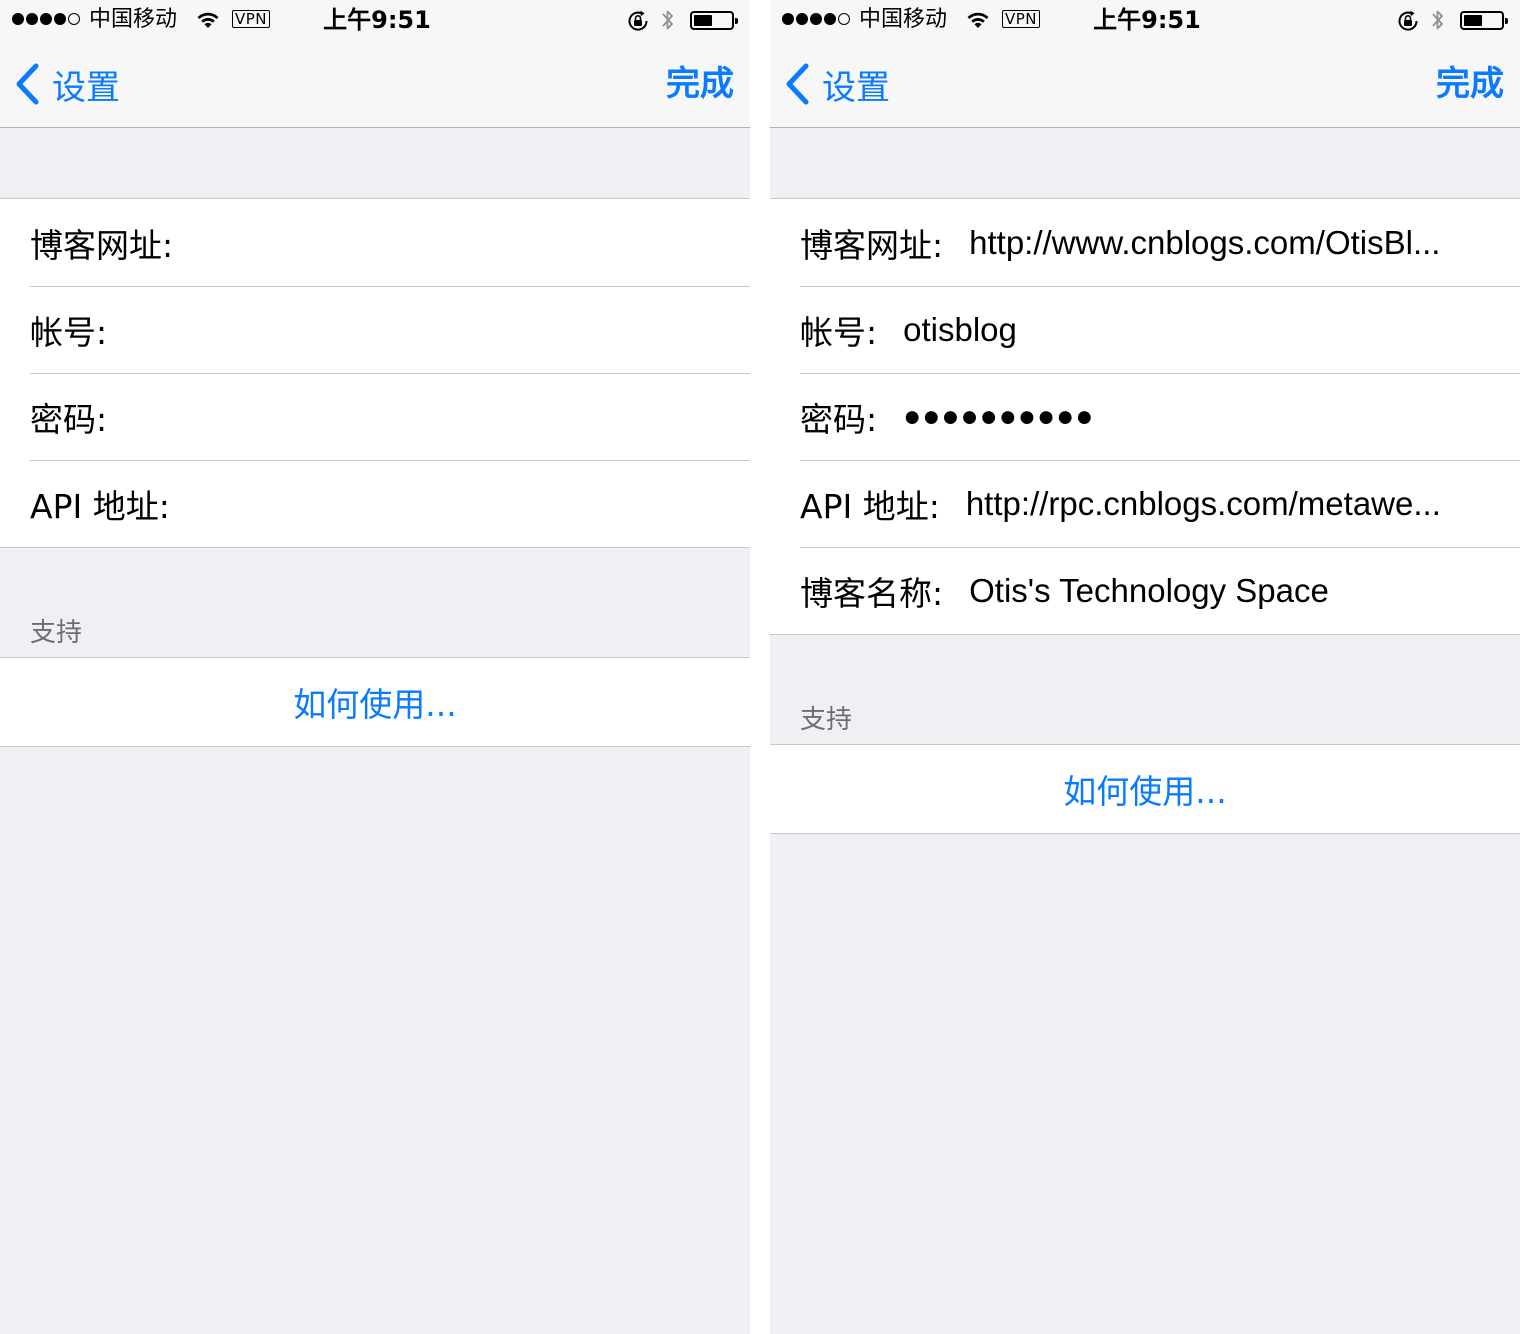  I want to click on password-field: 密码: ●●●●●●●●●●, so click(1145, 416).